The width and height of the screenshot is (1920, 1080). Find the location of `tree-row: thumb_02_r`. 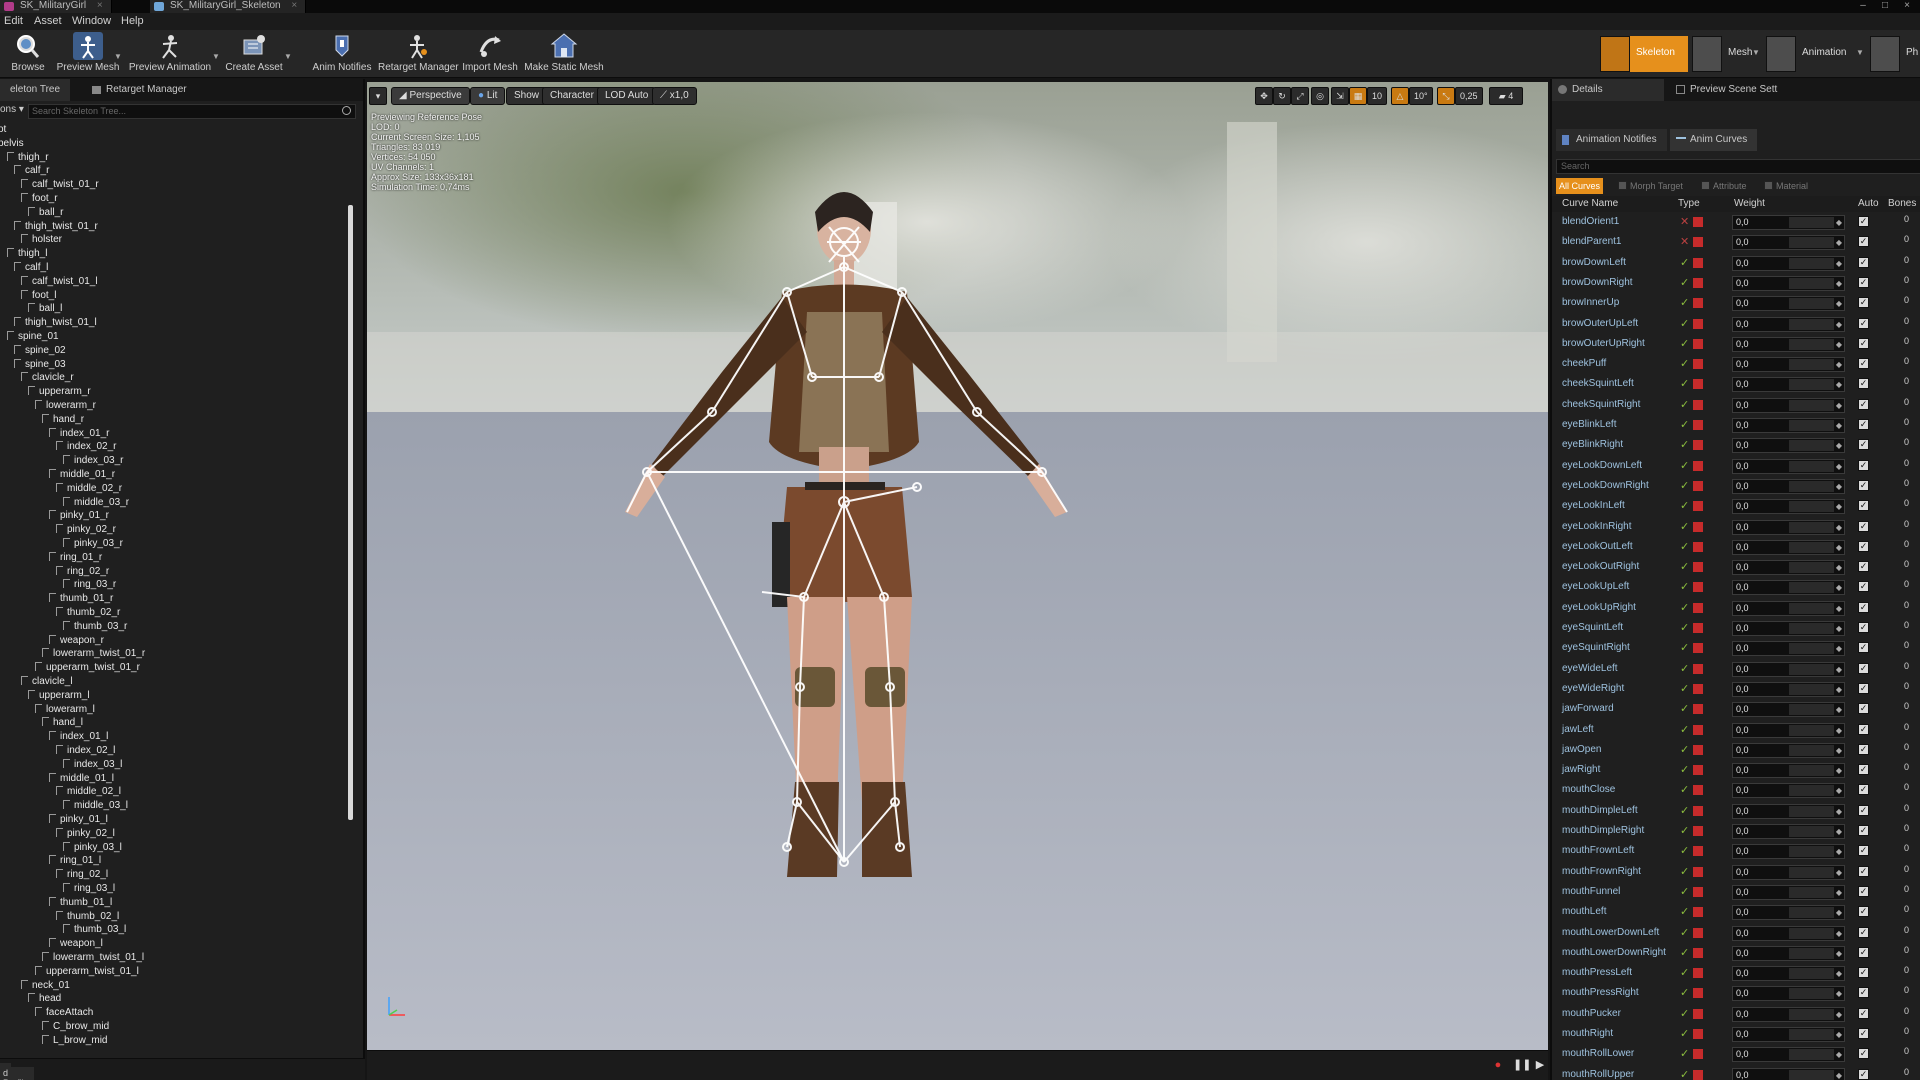

tree-row: thumb_02_r is located at coordinates (88, 613).